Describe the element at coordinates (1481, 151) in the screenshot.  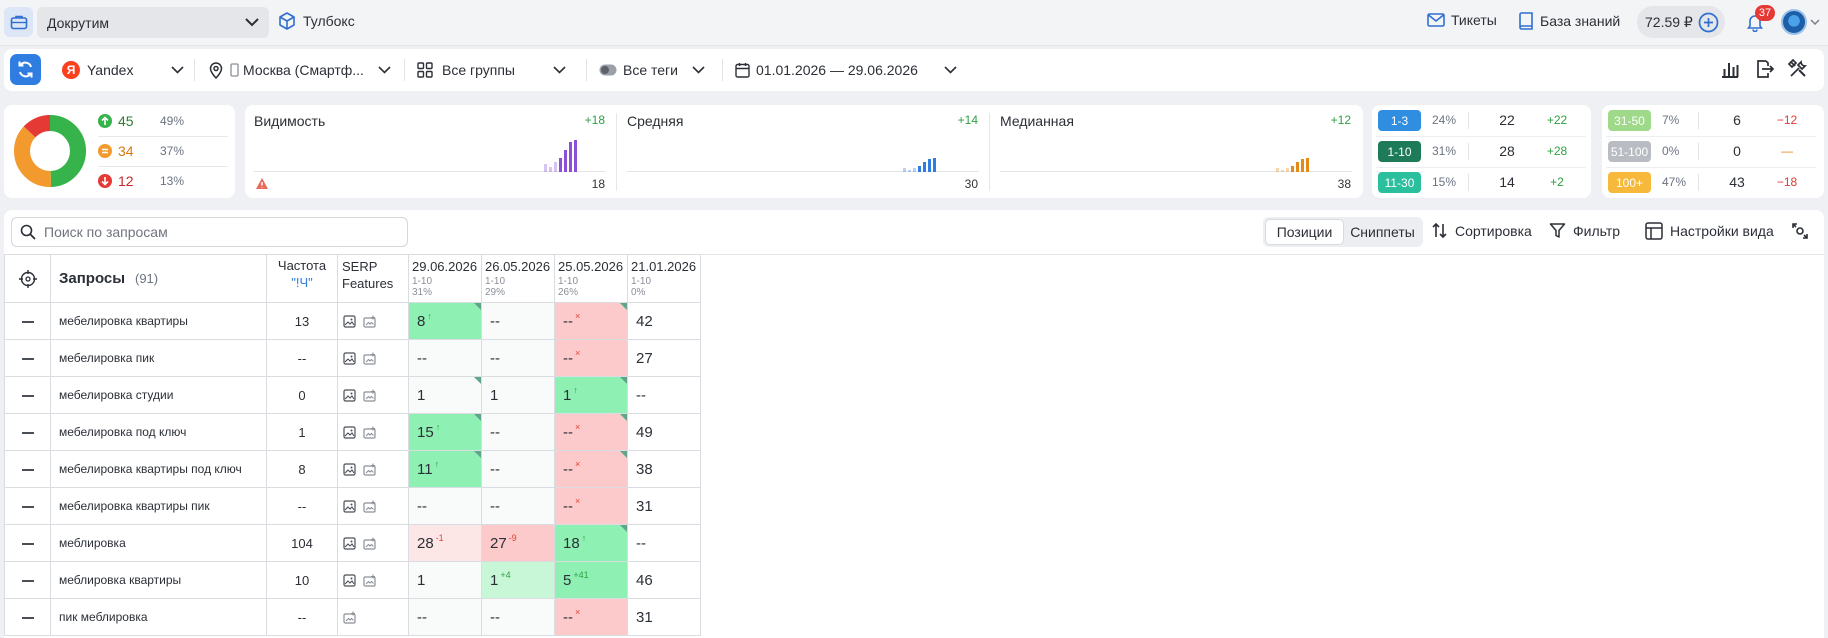
I see `position-range-row: 1-10 31% 28 +28` at that location.